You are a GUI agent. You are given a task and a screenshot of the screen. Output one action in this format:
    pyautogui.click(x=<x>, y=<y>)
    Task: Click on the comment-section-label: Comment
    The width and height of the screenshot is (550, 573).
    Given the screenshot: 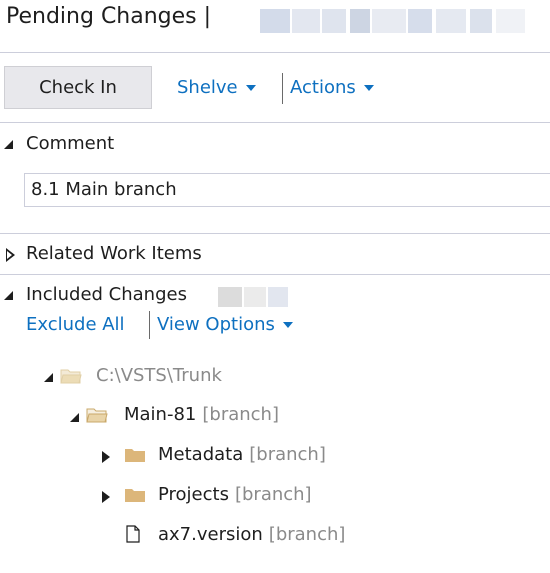 What is the action you would take?
    pyautogui.click(x=70, y=143)
    